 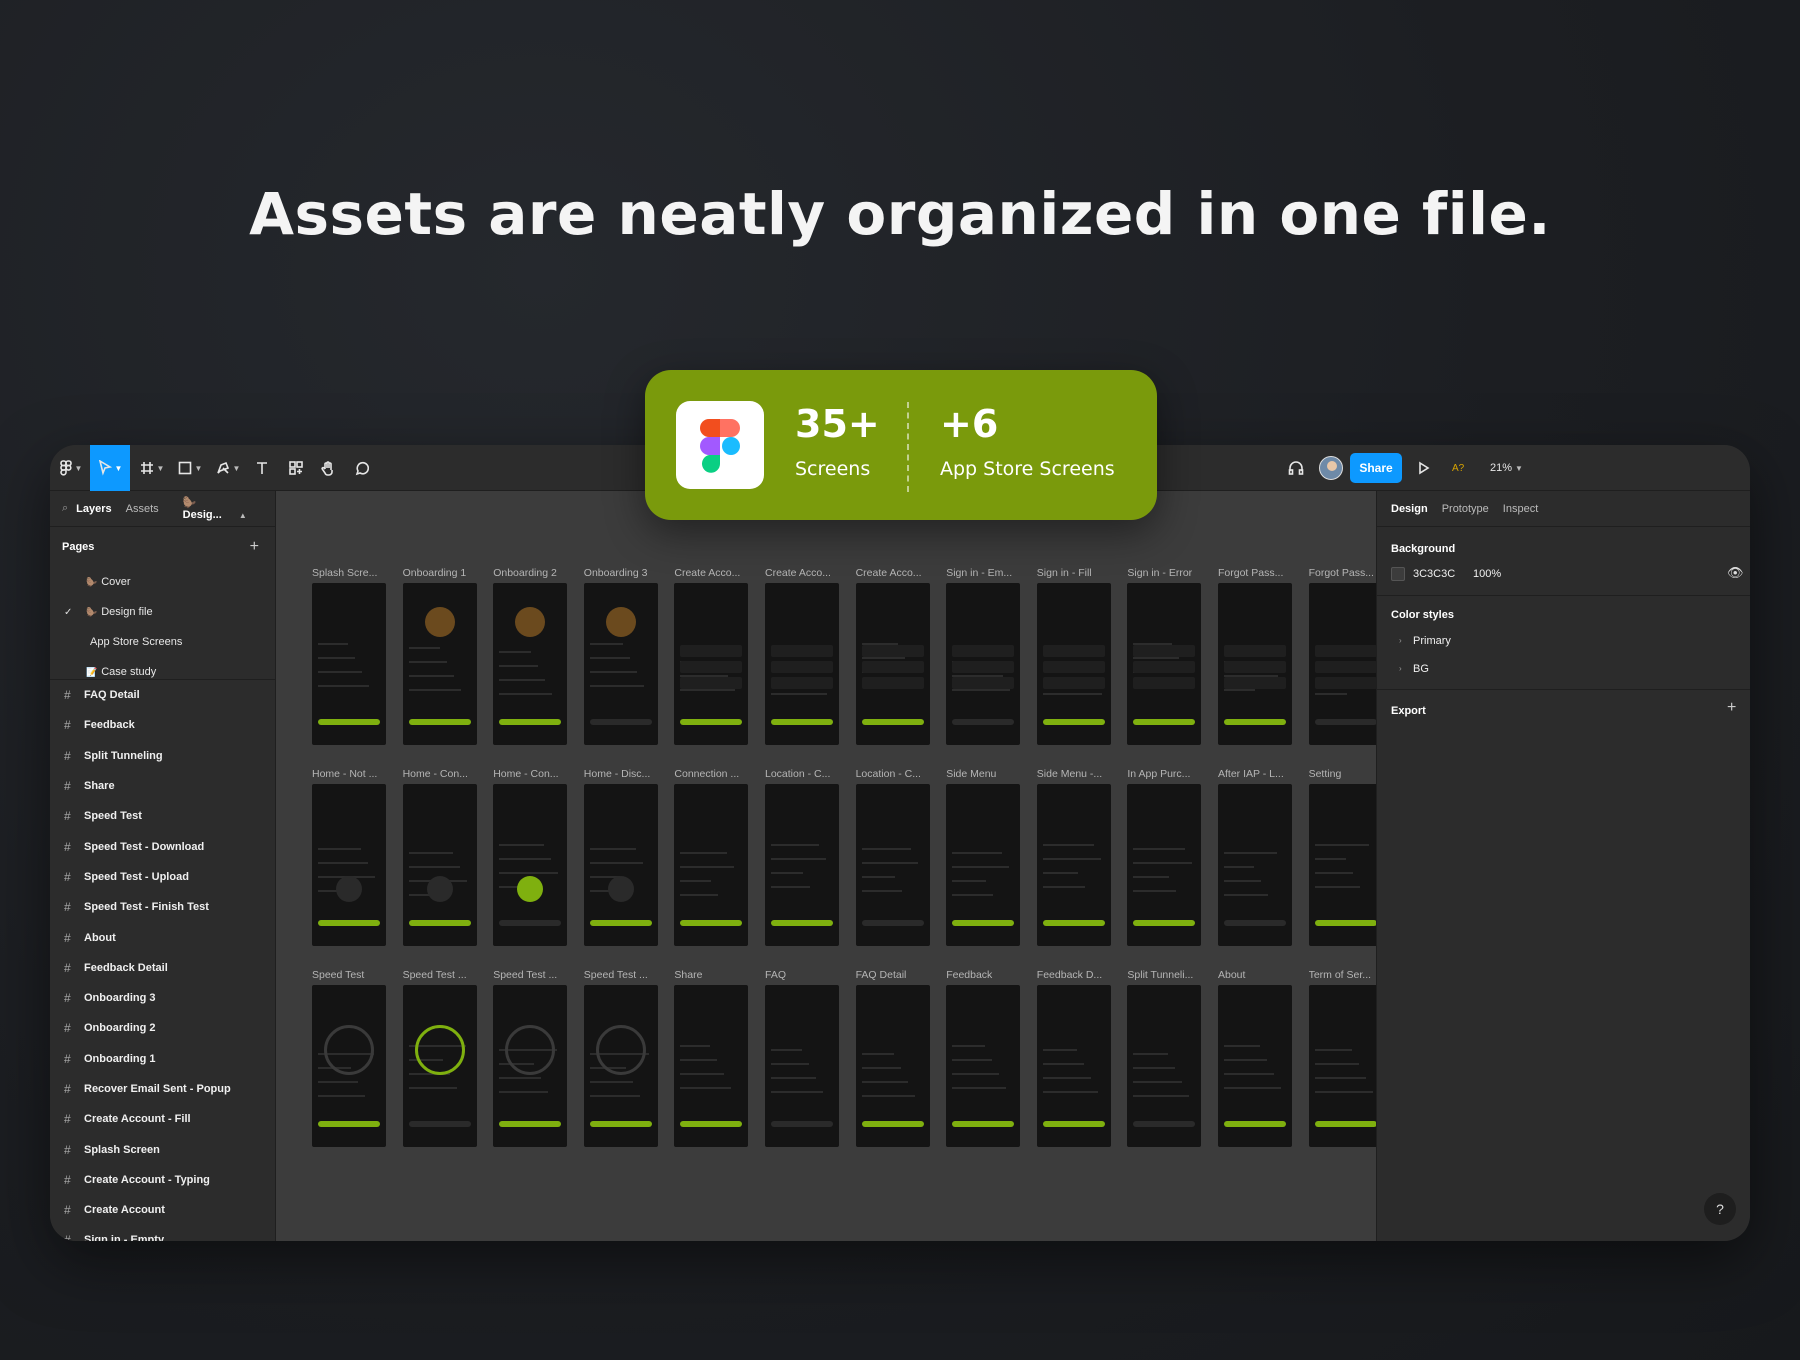 What do you see at coordinates (93, 509) in the screenshot?
I see `tab-layers: Layers` at bounding box center [93, 509].